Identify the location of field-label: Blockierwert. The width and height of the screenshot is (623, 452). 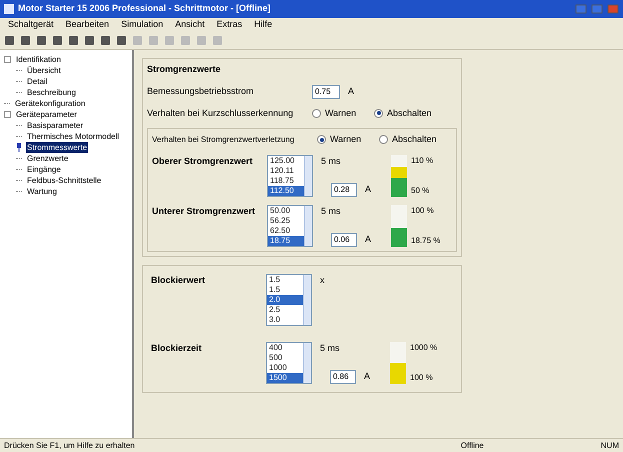
(178, 280).